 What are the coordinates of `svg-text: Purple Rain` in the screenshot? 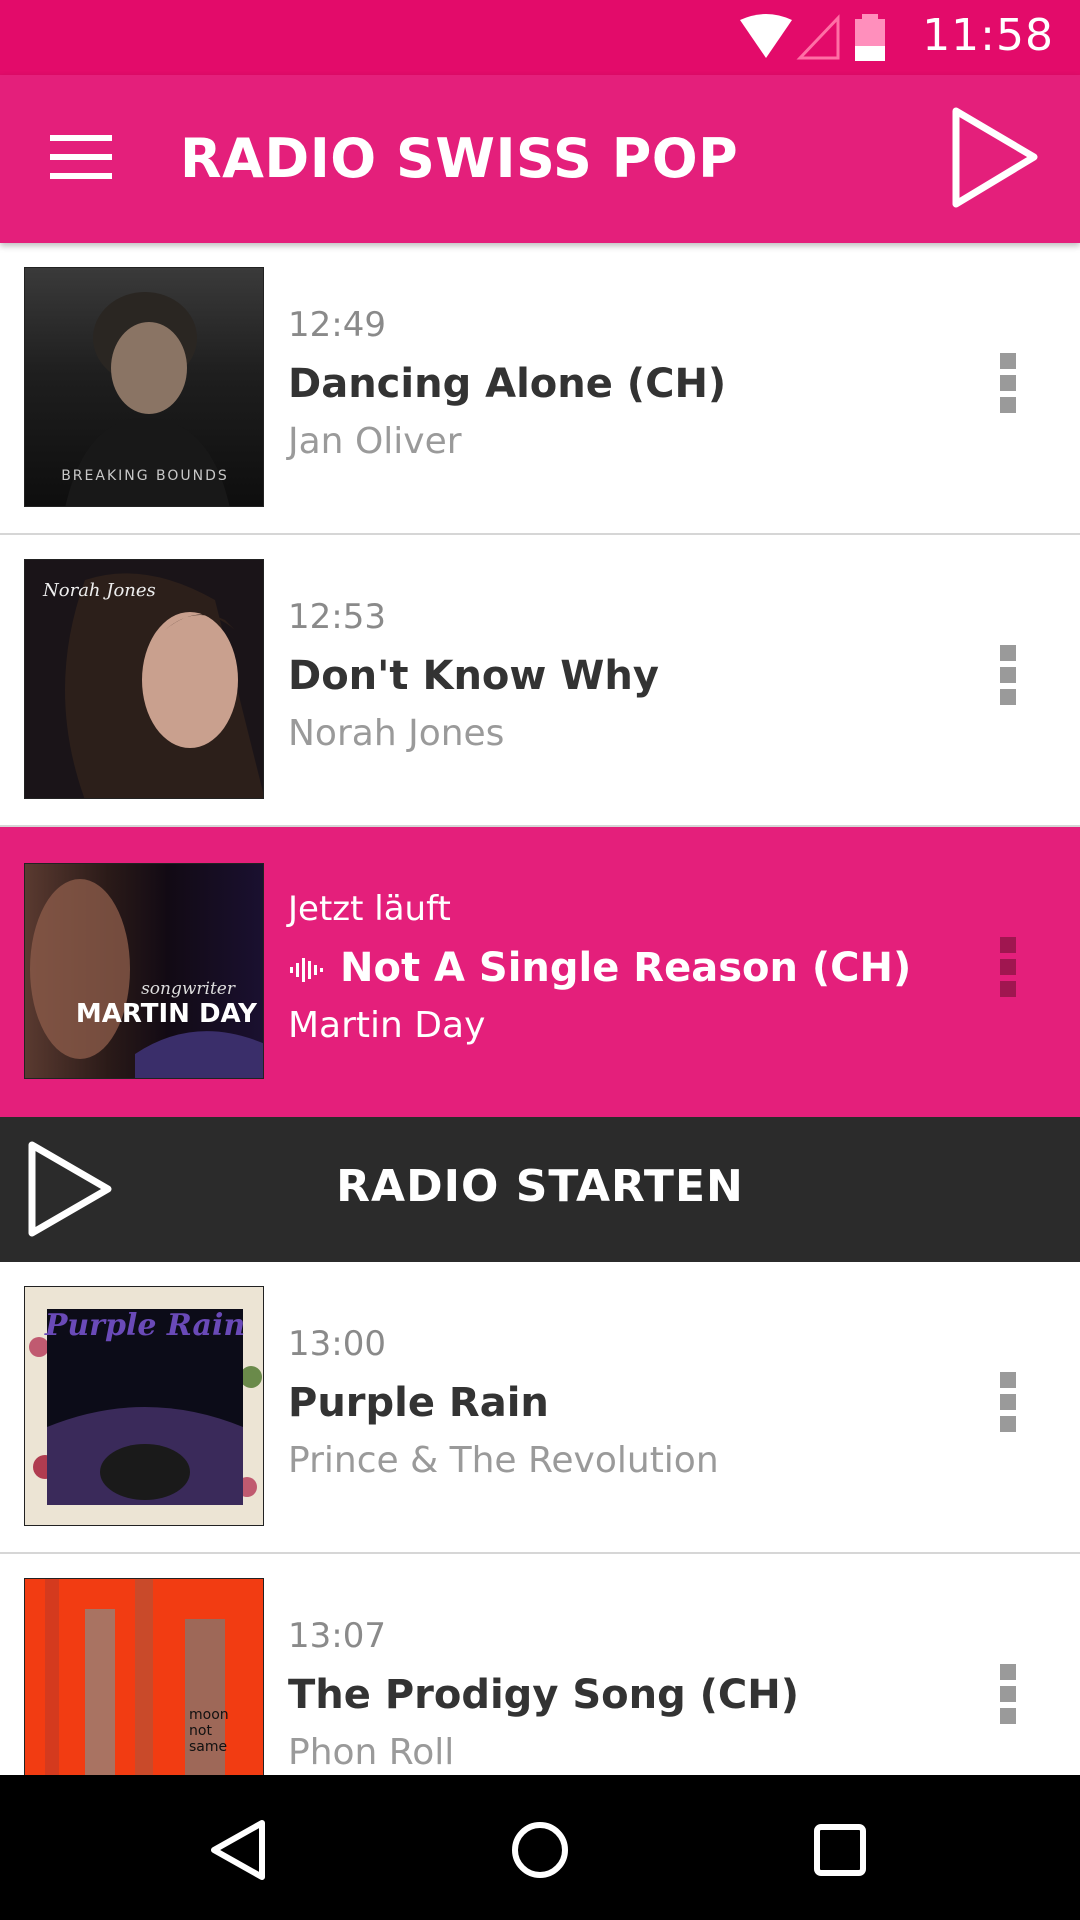 It's located at (144, 1325).